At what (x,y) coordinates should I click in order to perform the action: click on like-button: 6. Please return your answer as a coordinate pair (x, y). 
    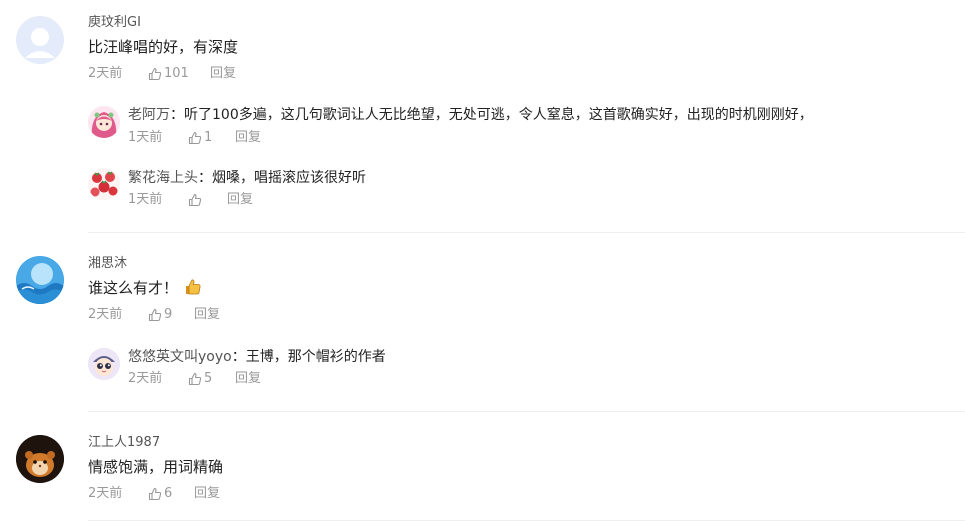
    Looking at the image, I should click on (171, 494).